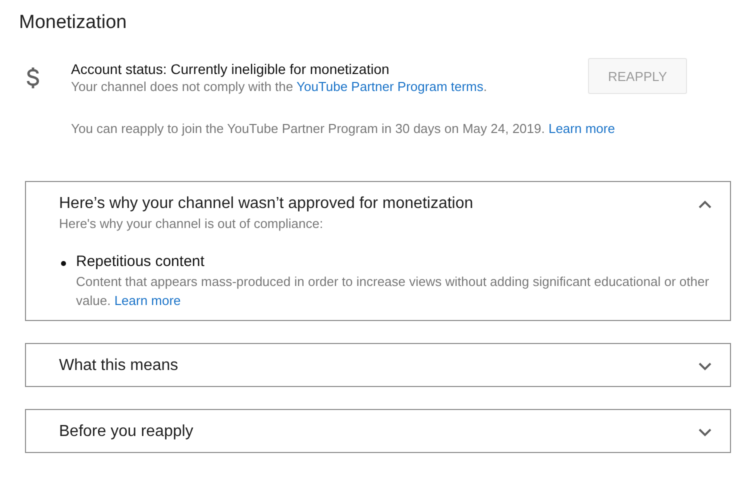 The width and height of the screenshot is (743, 504). I want to click on bullet-icon, so click(63, 263).